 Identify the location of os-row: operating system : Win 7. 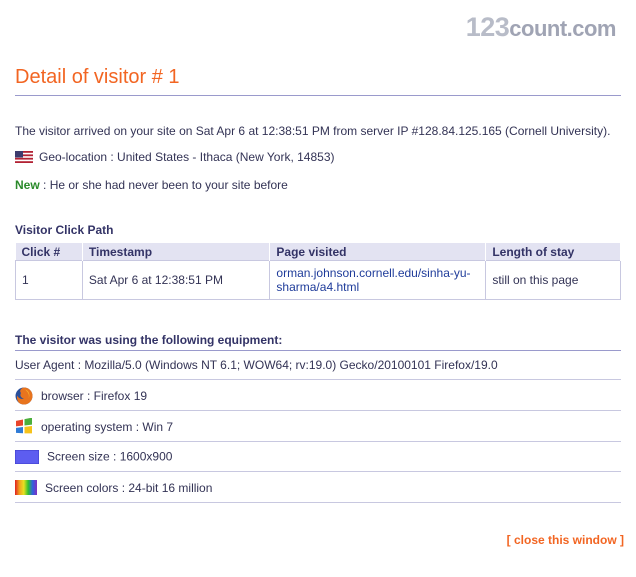
(318, 426).